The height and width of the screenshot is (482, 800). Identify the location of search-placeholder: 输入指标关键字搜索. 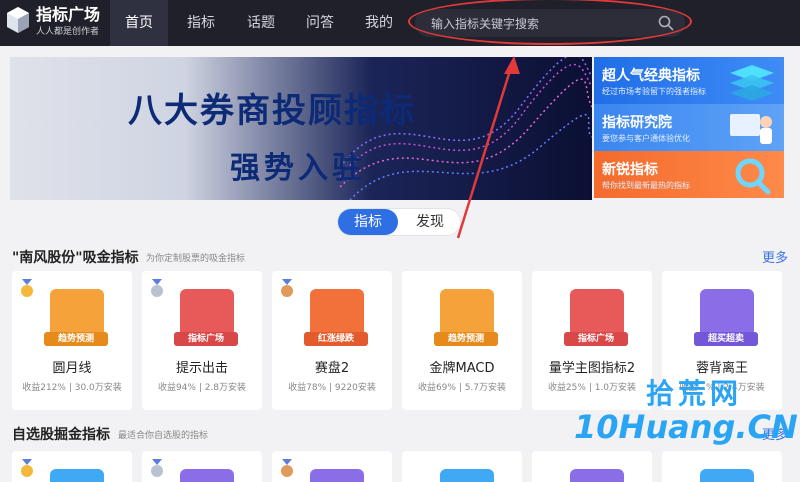
(485, 24).